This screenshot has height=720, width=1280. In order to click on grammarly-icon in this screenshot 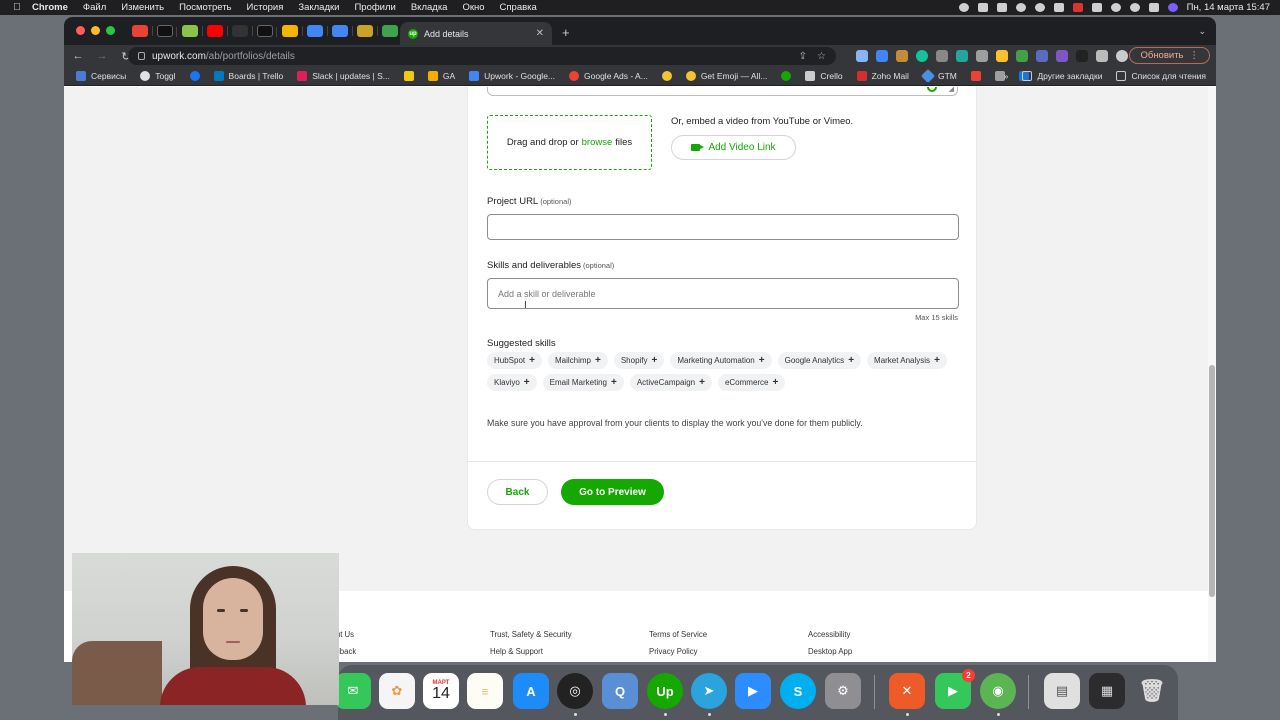, I will do `click(932, 89)`.